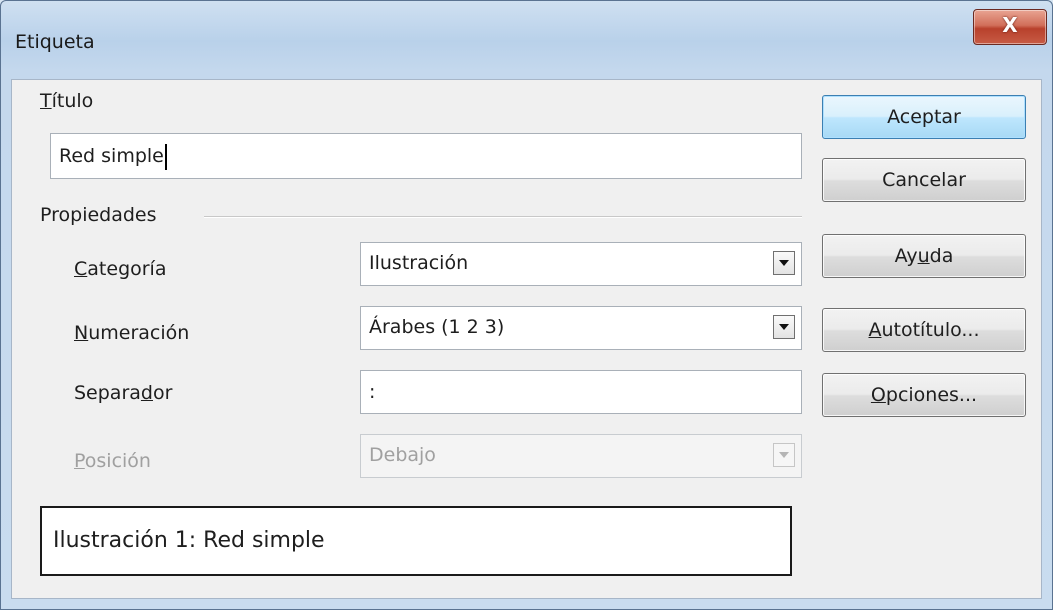 This screenshot has width=1053, height=610. Describe the element at coordinates (419, 263) in the screenshot. I see `categoria-value: Ilustración` at that location.